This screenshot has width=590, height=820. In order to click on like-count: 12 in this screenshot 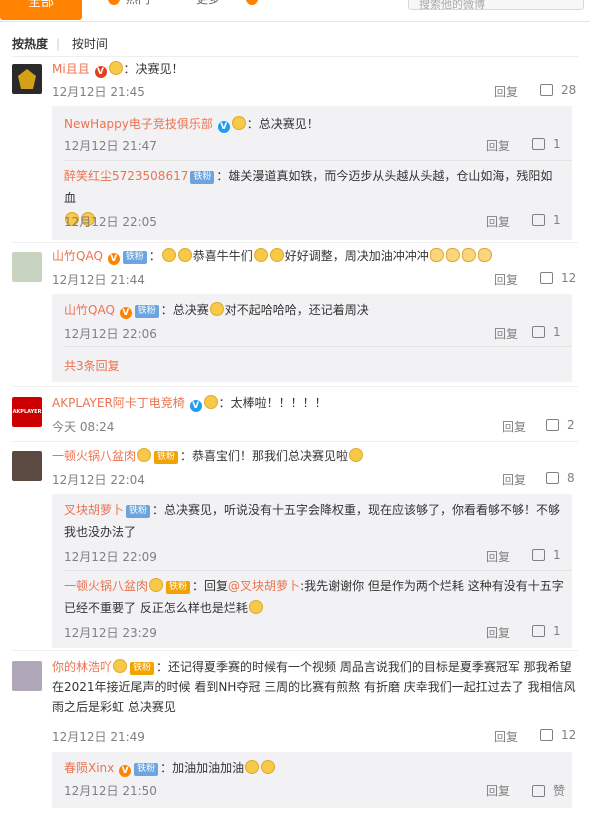, I will do `click(569, 735)`.